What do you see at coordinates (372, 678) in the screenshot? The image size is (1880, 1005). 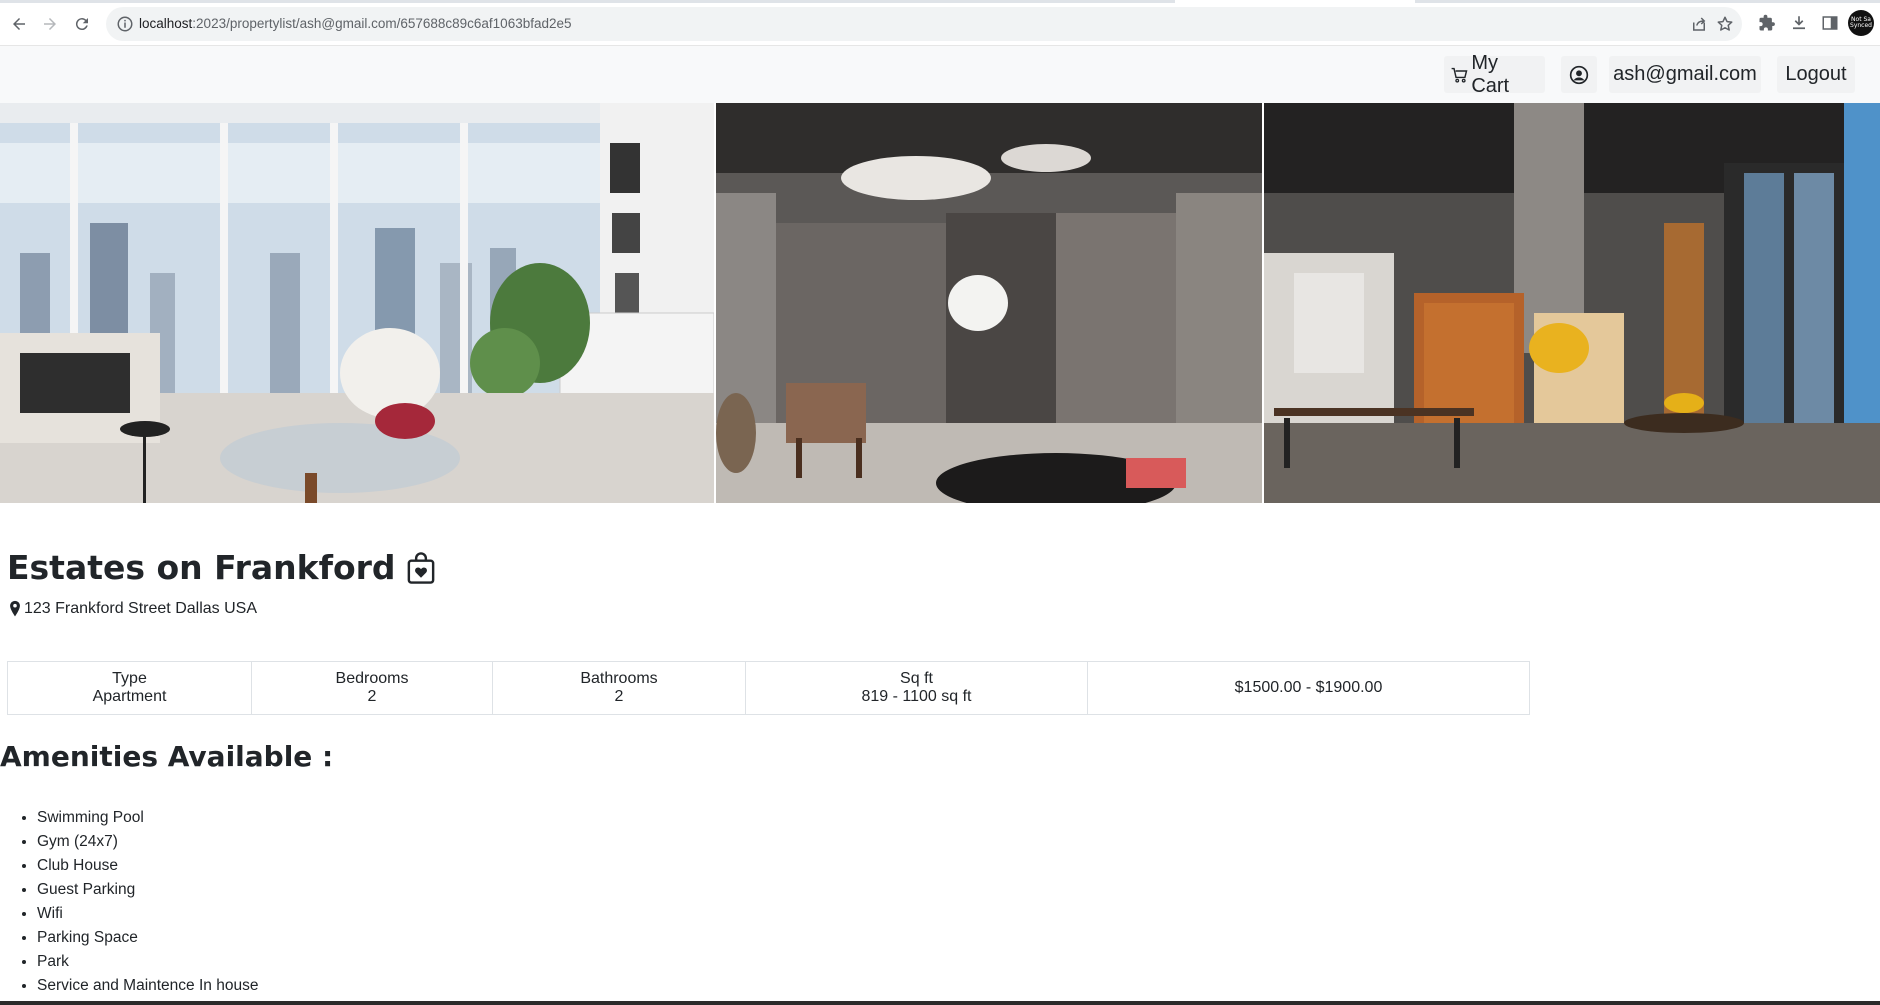 I see `bedrooms-label: Bedrooms` at bounding box center [372, 678].